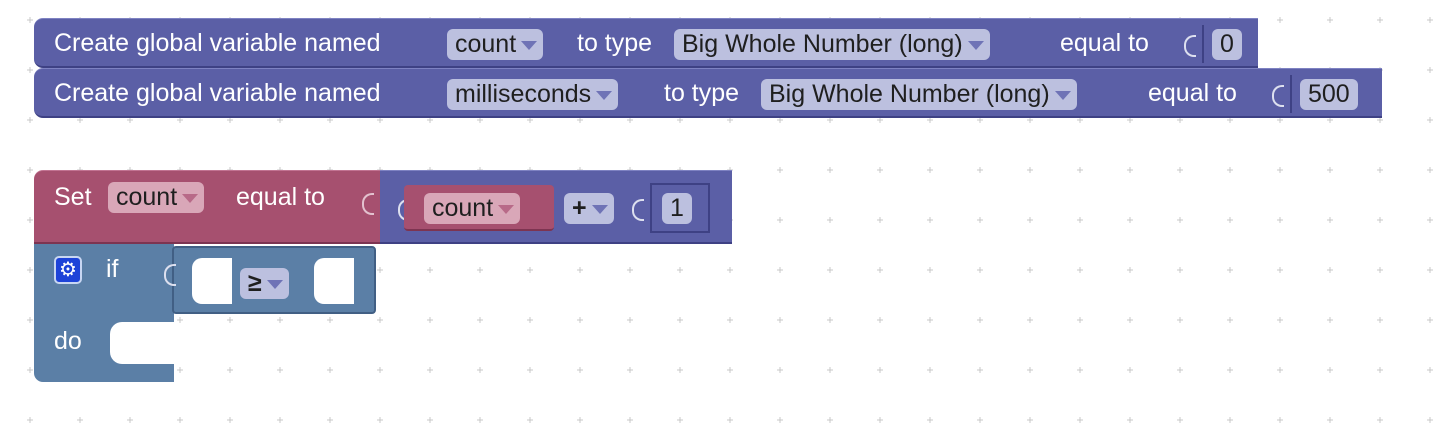 This screenshot has width=1440, height=426. I want to click on do-label: do, so click(68, 341).